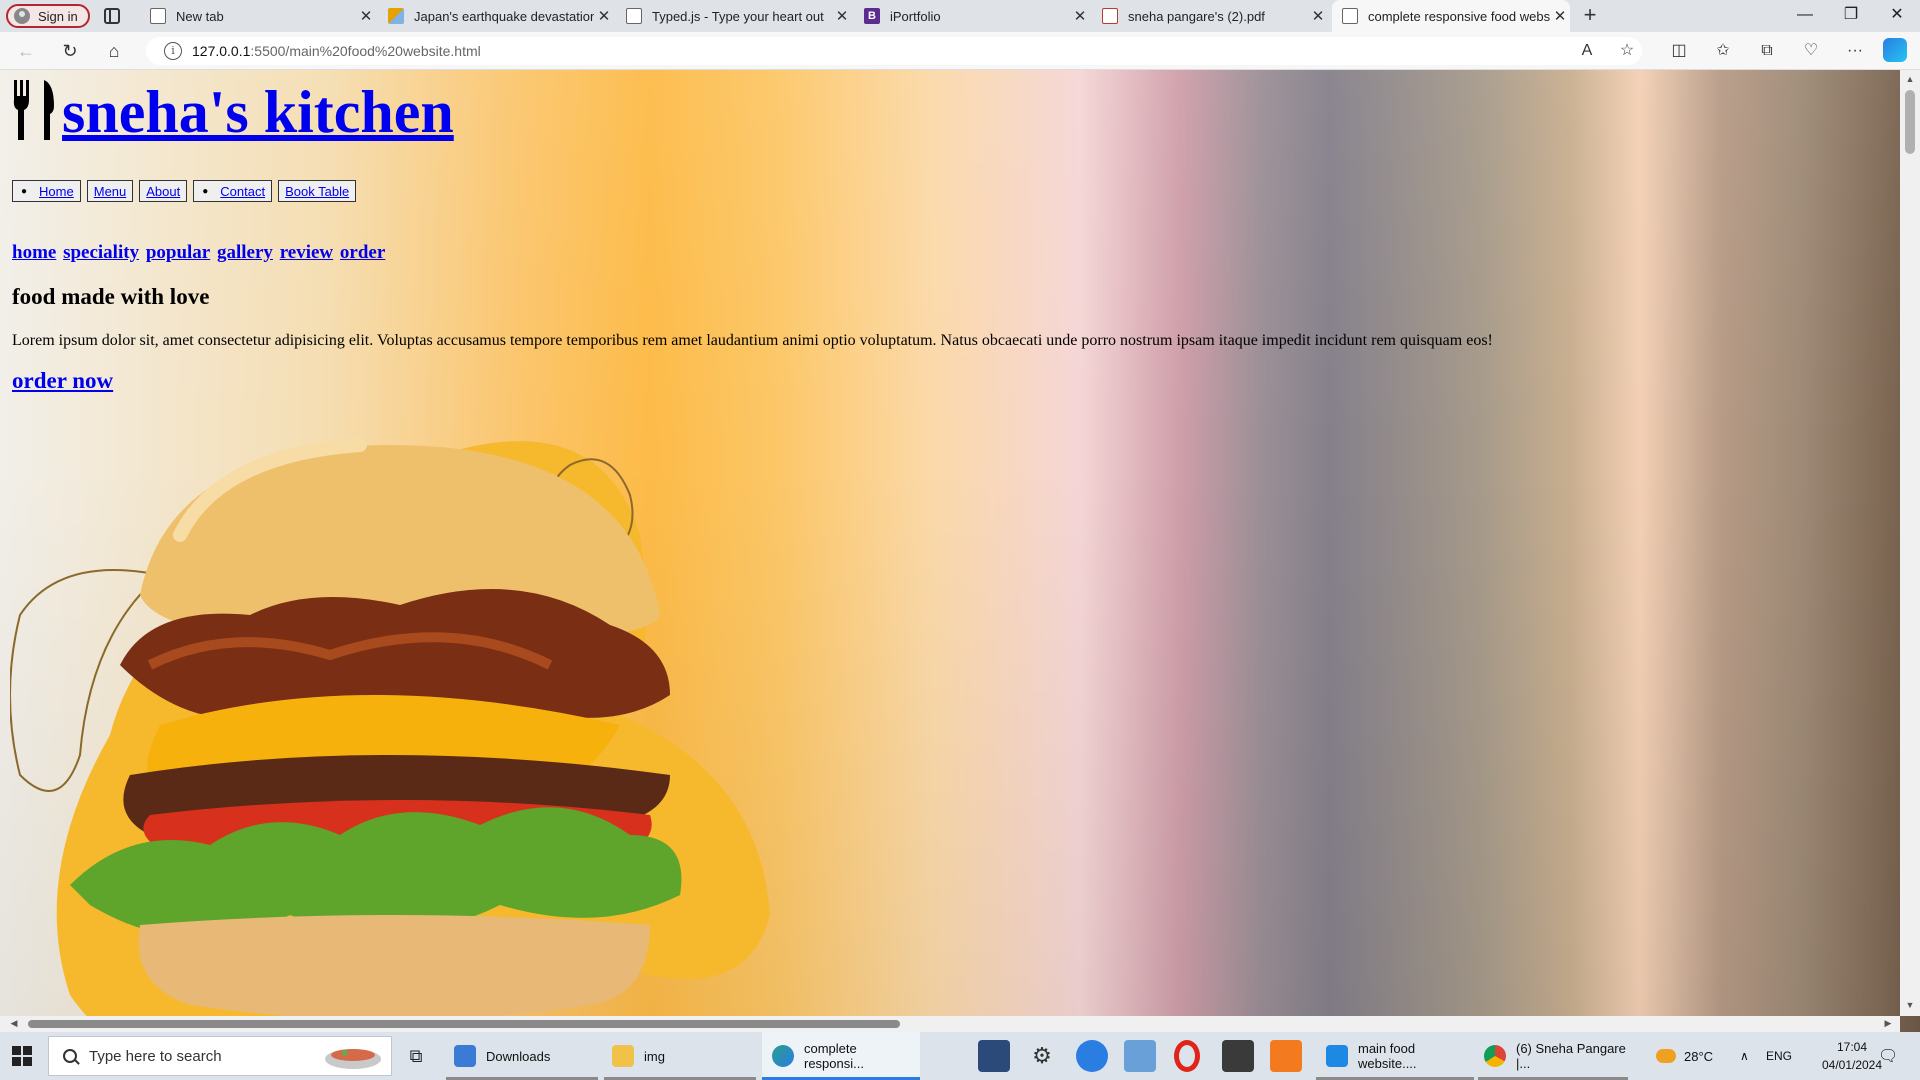  Describe the element at coordinates (972, 16) in the screenshot. I see `tab-iportfolio: B iPortfolio ✕` at that location.